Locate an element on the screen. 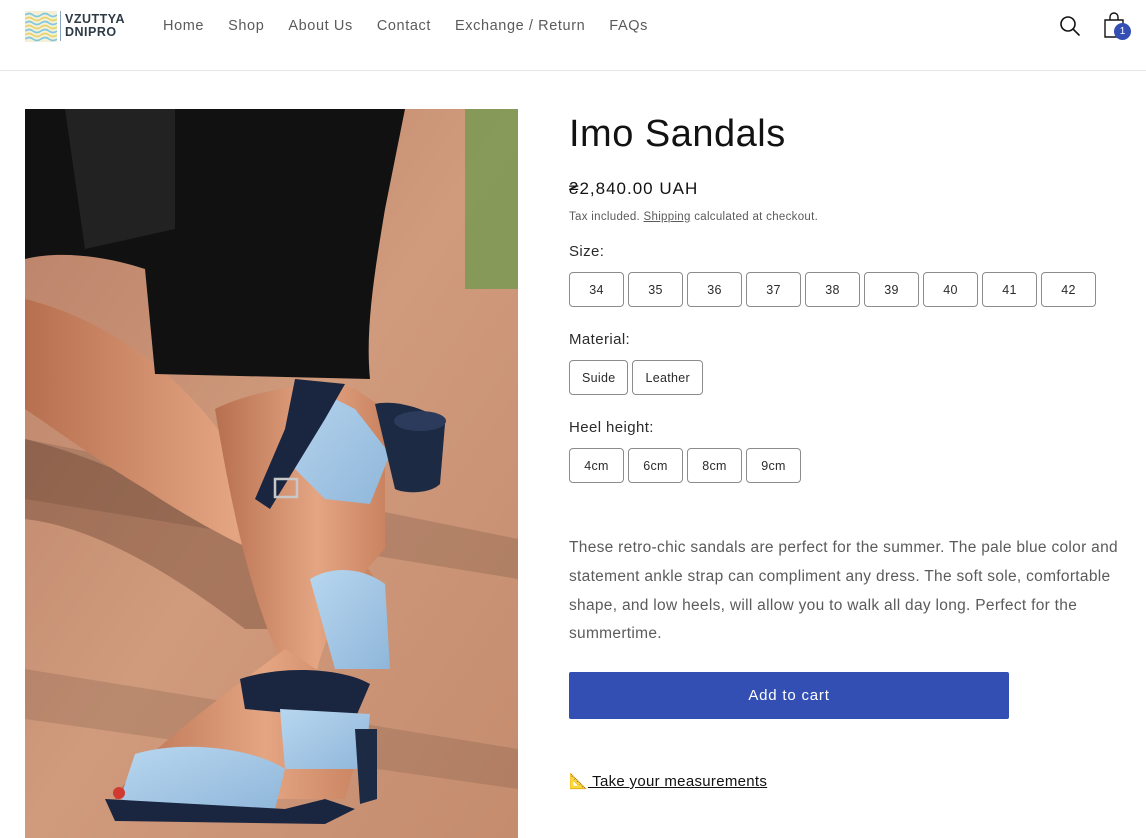 The width and height of the screenshot is (1146, 838). size-option: 38 is located at coordinates (832, 289).